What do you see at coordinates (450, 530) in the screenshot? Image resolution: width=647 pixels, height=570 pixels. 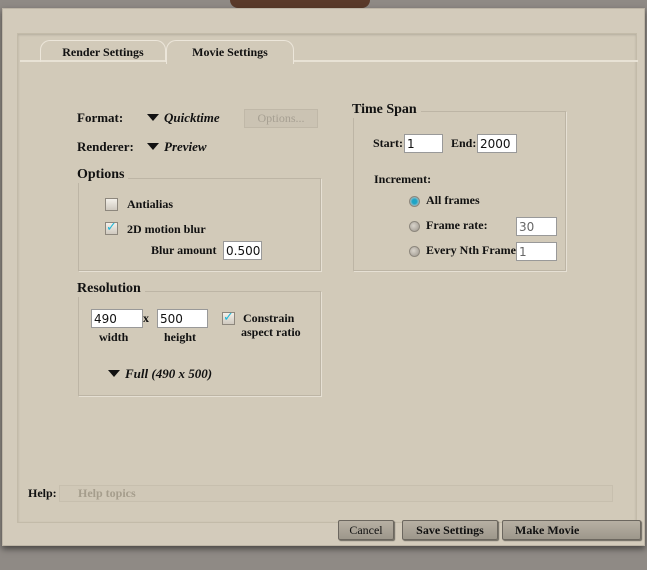 I see `save-settings-button: Save Settings` at bounding box center [450, 530].